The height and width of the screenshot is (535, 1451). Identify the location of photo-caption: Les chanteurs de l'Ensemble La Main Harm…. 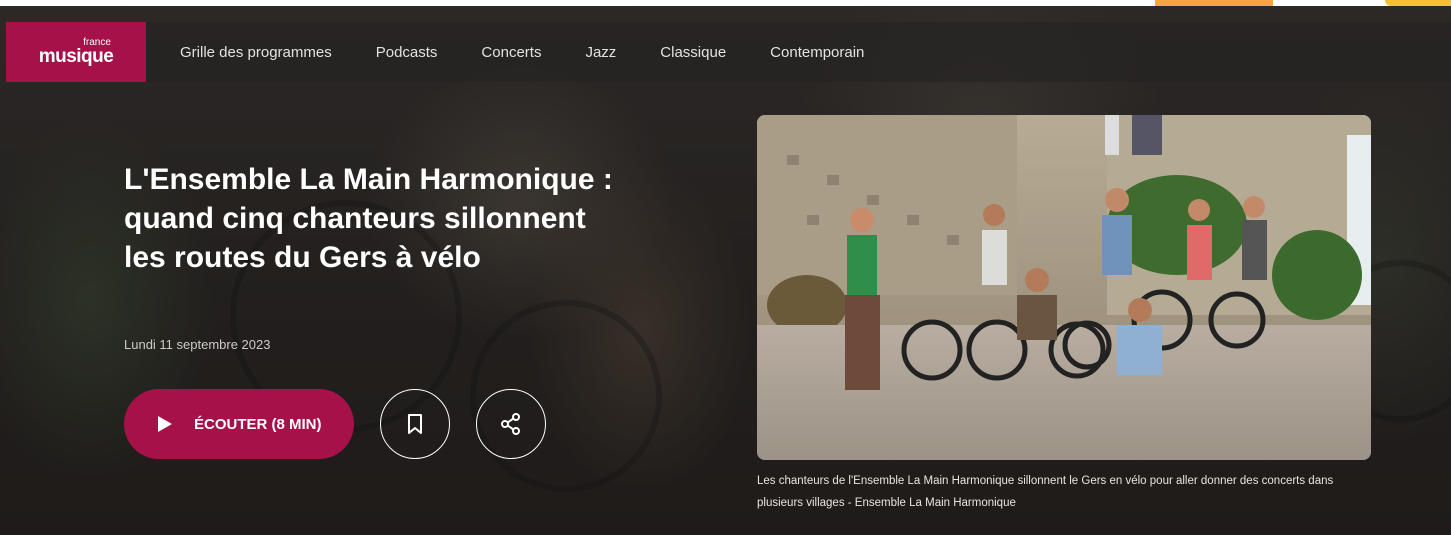
(1045, 492).